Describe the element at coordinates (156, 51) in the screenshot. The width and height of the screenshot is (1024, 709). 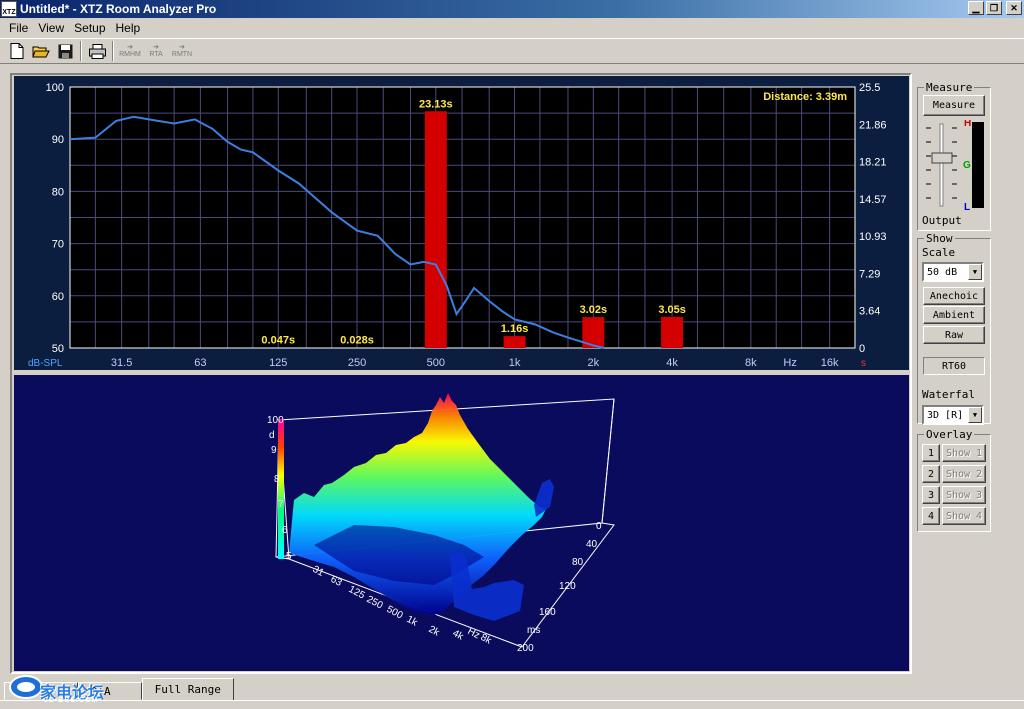
I see `rta-button: ➔ RTA` at that location.